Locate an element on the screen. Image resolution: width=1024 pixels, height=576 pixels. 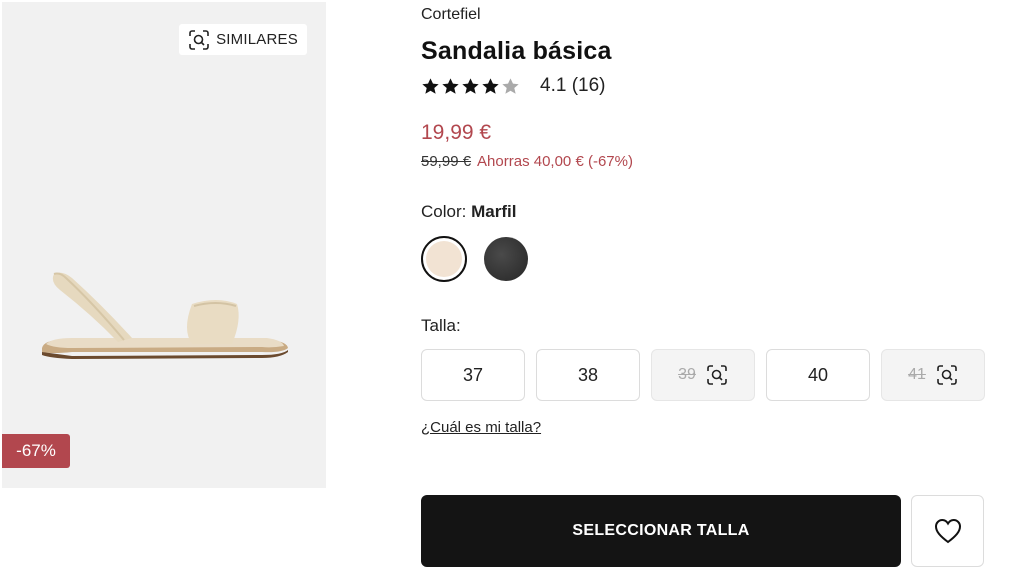
similar-button: SIMILARES is located at coordinates (243, 39).